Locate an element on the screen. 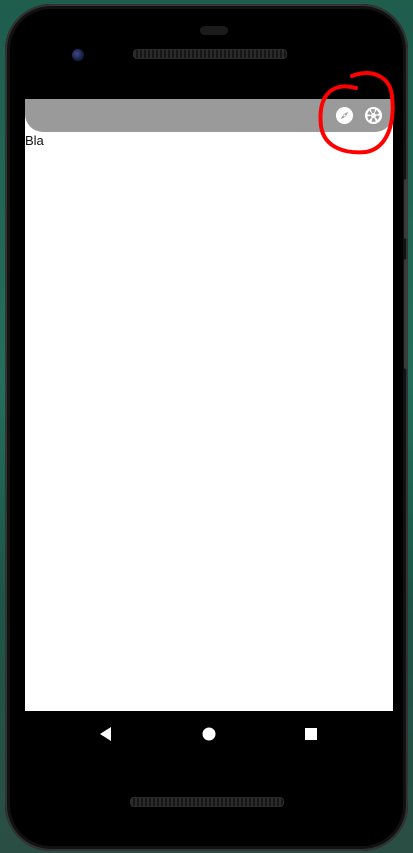  proximity-sensor is located at coordinates (214, 30).